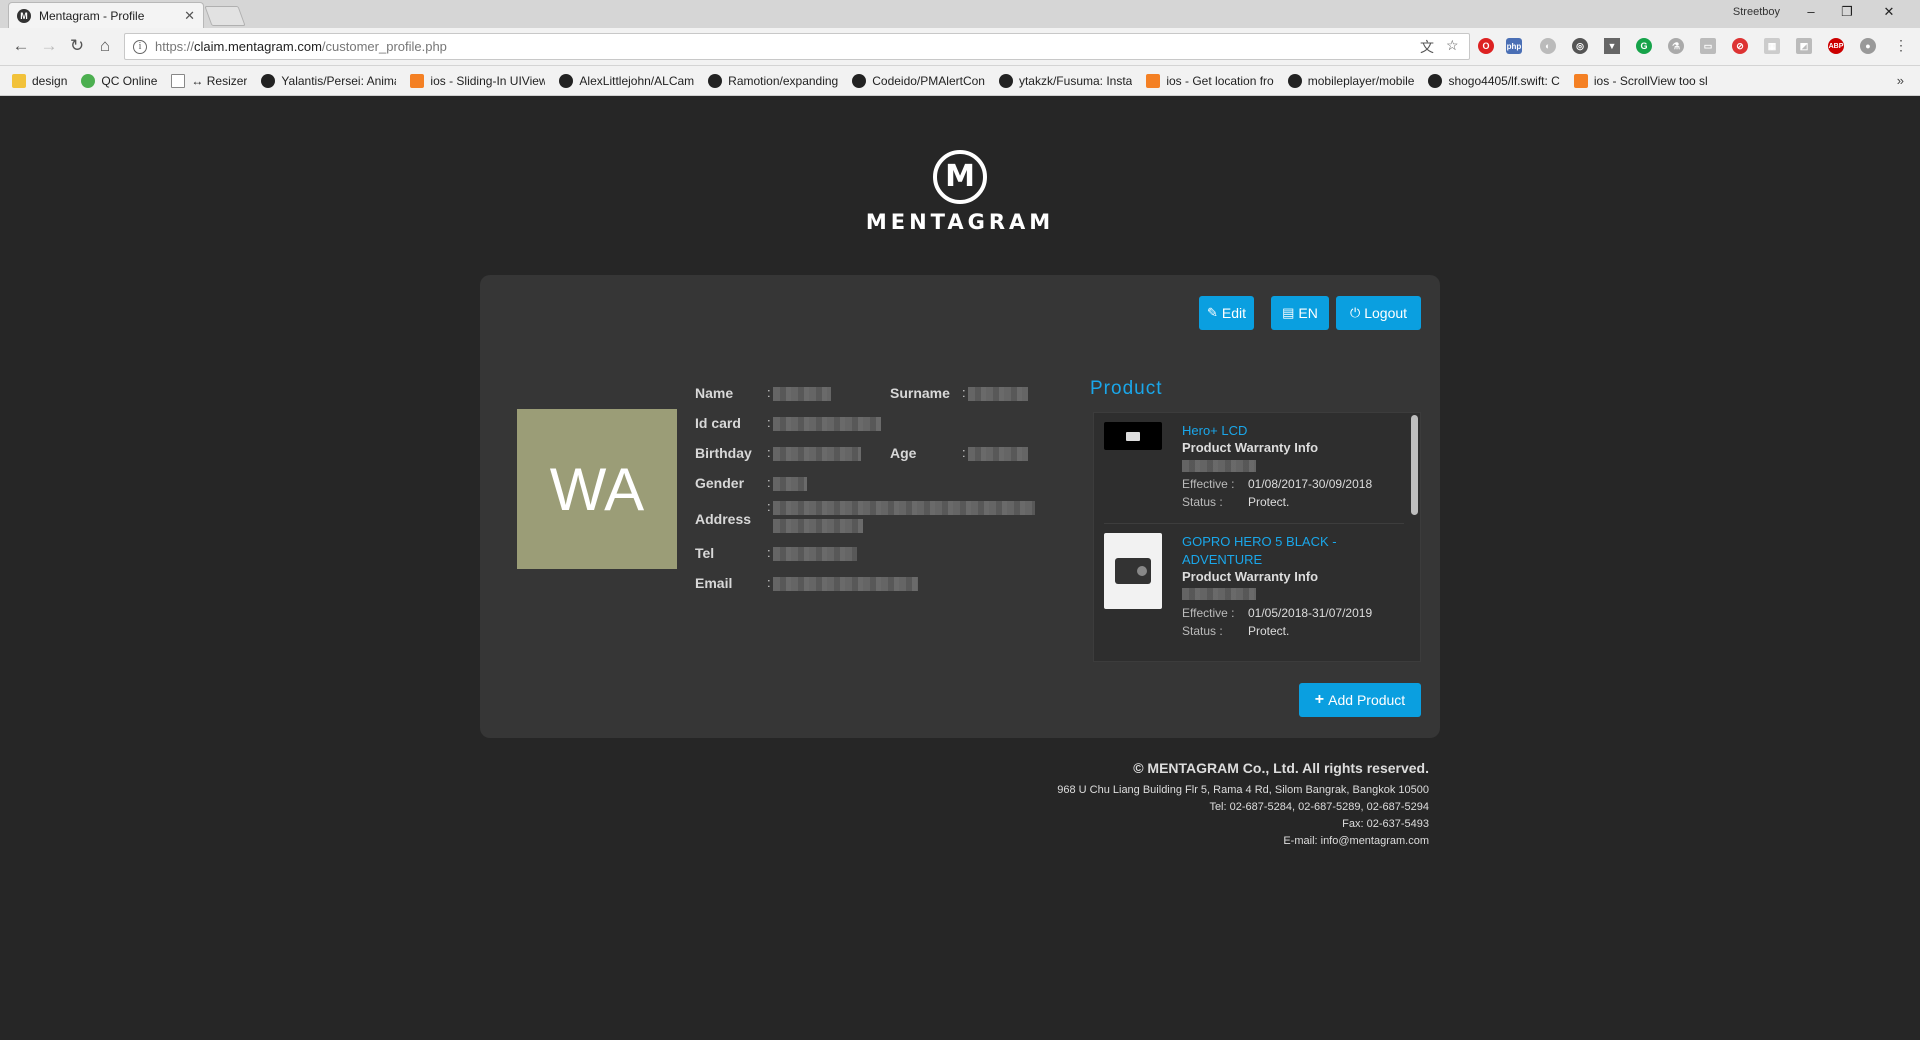 The image size is (1920, 1040). Describe the element at coordinates (1580, 46) in the screenshot. I see `compass-extension-icon: ◎` at that location.